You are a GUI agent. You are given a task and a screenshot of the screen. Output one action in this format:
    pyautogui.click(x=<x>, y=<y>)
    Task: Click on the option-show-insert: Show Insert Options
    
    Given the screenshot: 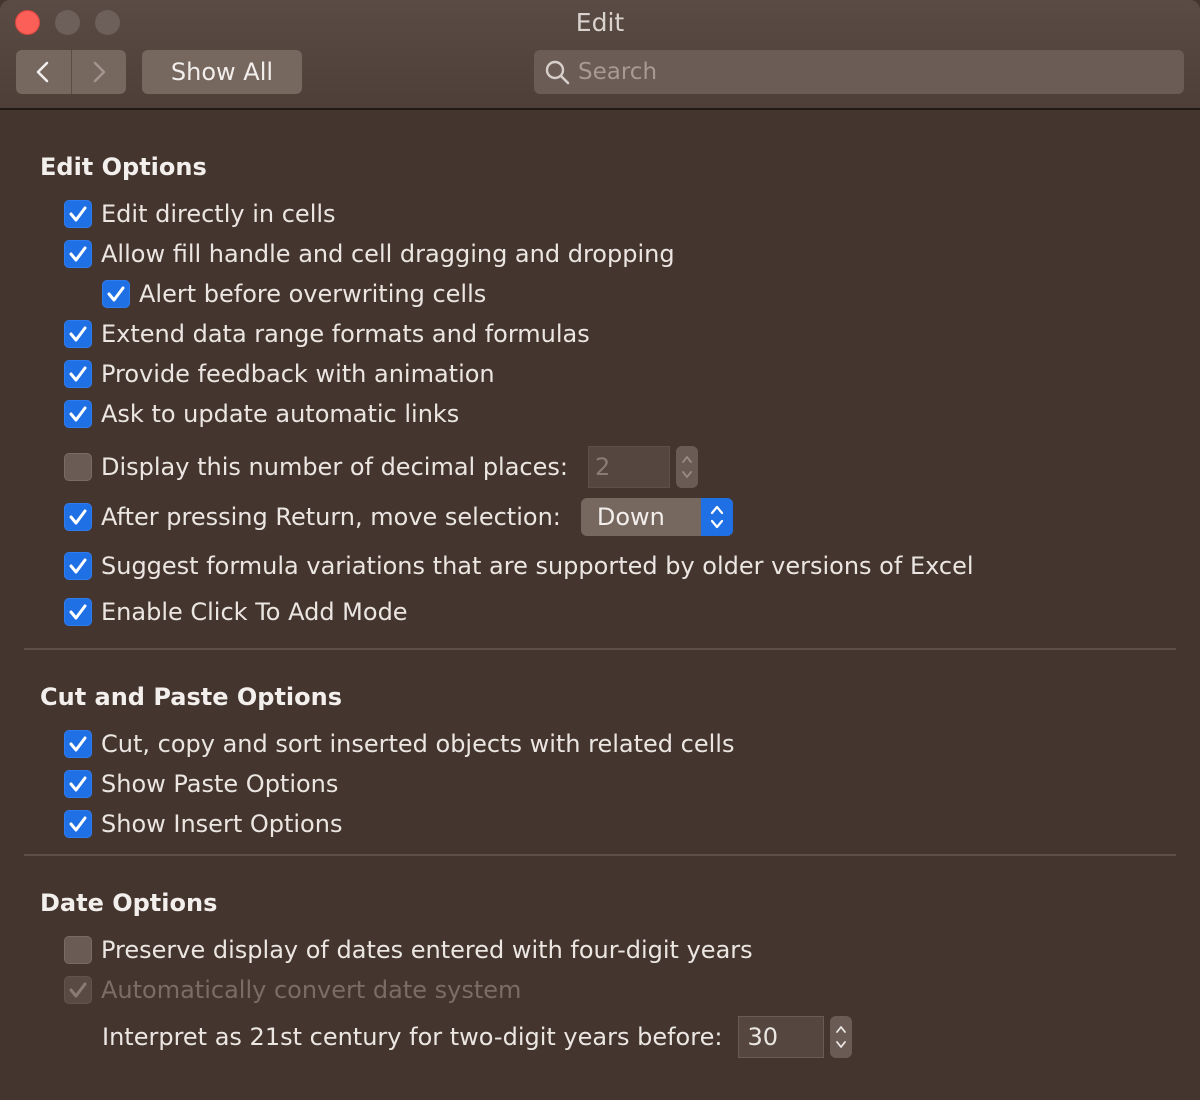 What is the action you would take?
    pyautogui.click(x=203, y=824)
    